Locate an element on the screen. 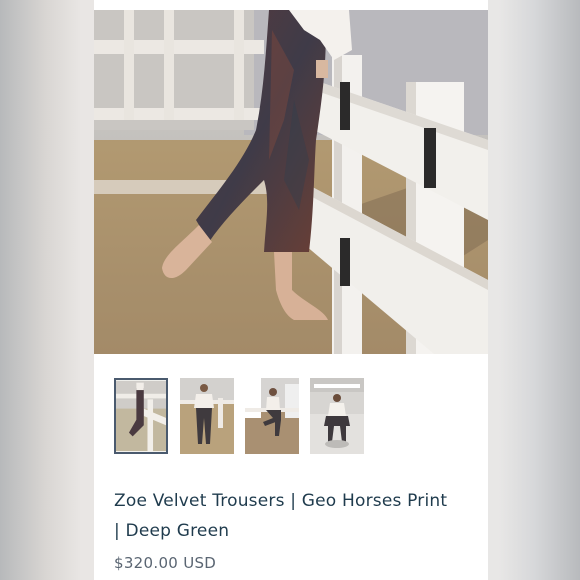 This screenshot has height=580, width=580. thumbnail-2-image is located at coordinates (207, 416).